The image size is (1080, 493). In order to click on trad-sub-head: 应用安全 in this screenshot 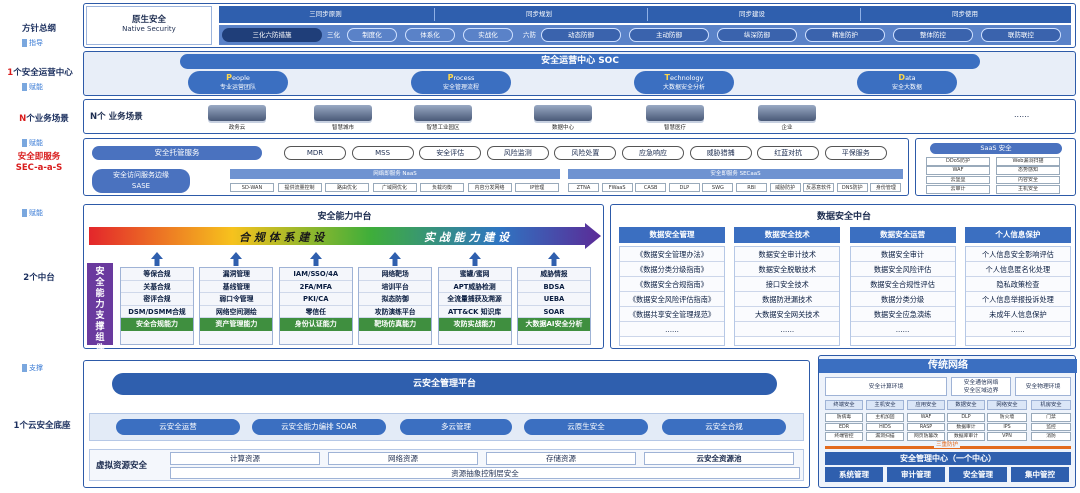, I will do `click(926, 405)`.